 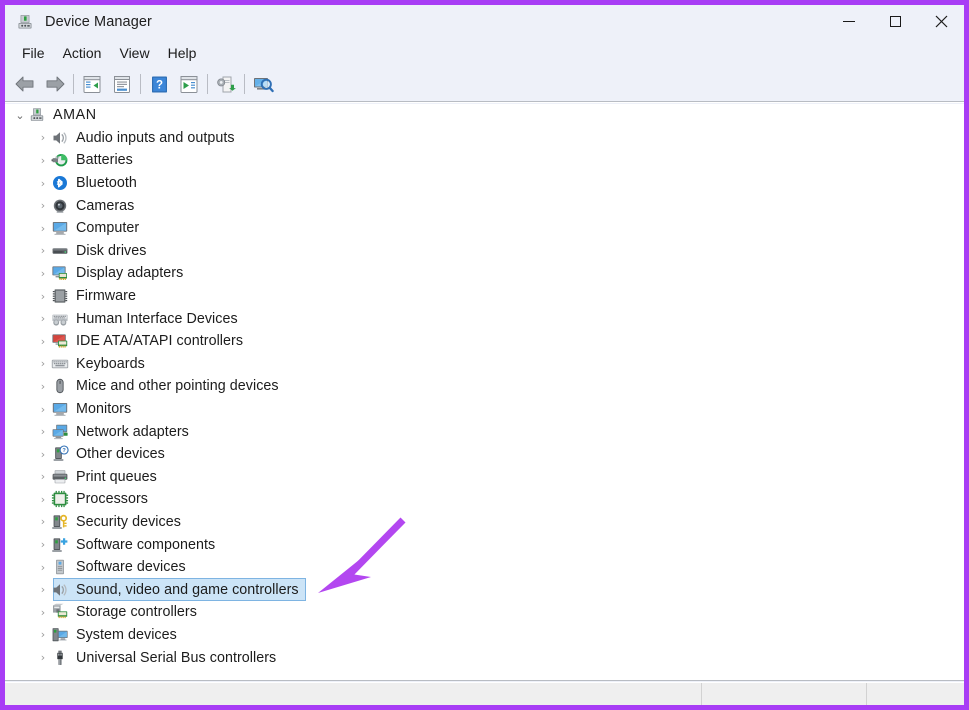 What do you see at coordinates (106, 296) in the screenshot?
I see `tree-item-label: Firmware` at bounding box center [106, 296].